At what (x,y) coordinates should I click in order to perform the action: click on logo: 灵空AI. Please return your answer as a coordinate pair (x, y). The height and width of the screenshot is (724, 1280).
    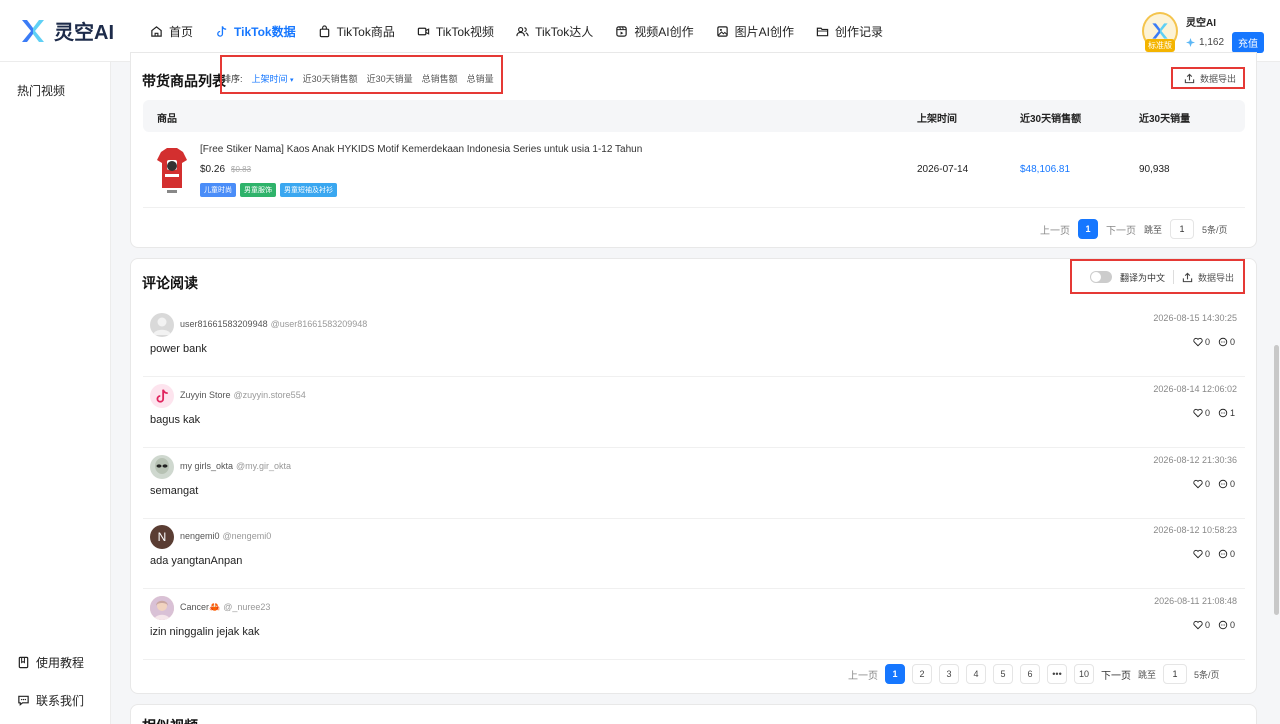
    Looking at the image, I should click on (67, 30).